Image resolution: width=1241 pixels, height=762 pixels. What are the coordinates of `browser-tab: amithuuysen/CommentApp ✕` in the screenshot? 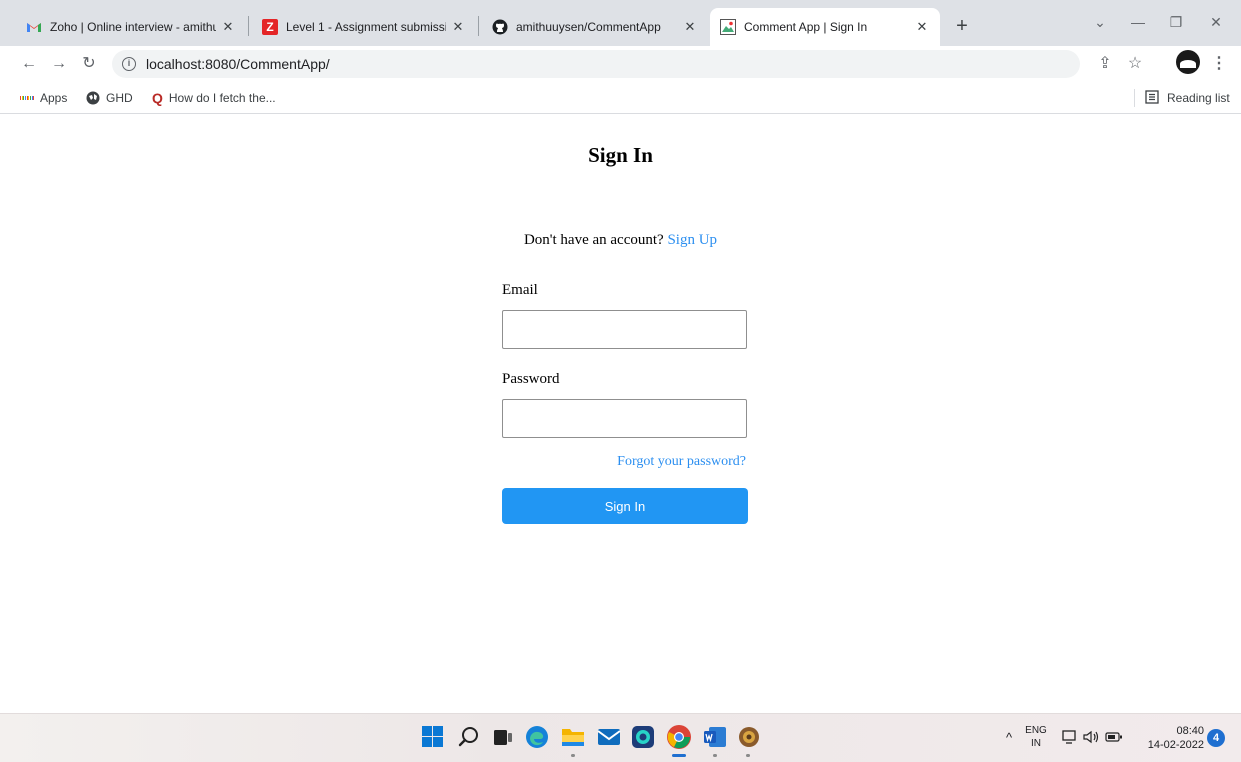 It's located at (595, 27).